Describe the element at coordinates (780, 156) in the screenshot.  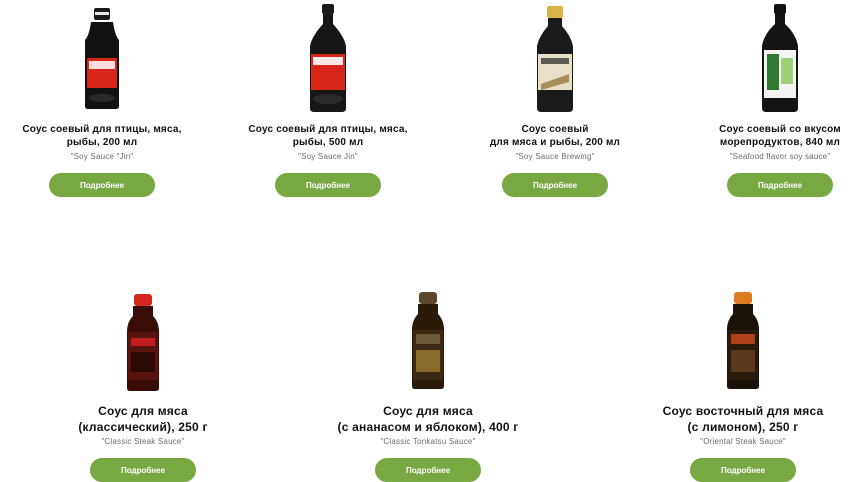
I see `product-subtitle: "Seafood flavor soy sauce"` at that location.